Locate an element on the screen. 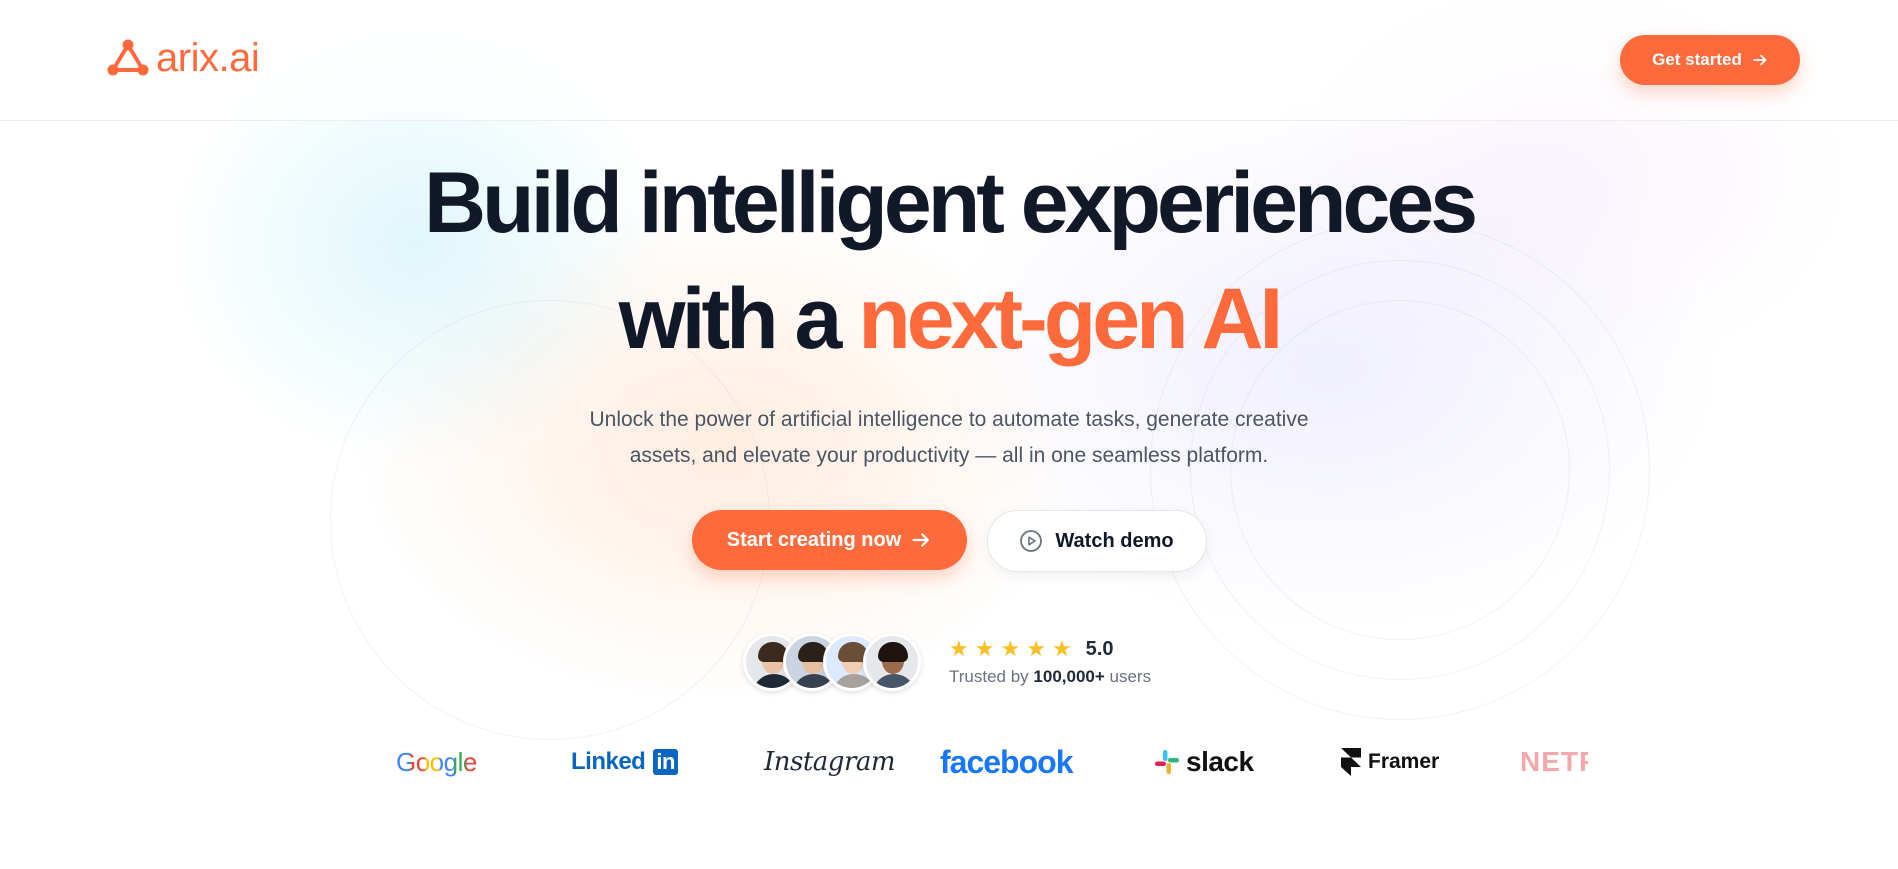 The image size is (1898, 869). facebook-logo-text: facebook is located at coordinates (1006, 761).